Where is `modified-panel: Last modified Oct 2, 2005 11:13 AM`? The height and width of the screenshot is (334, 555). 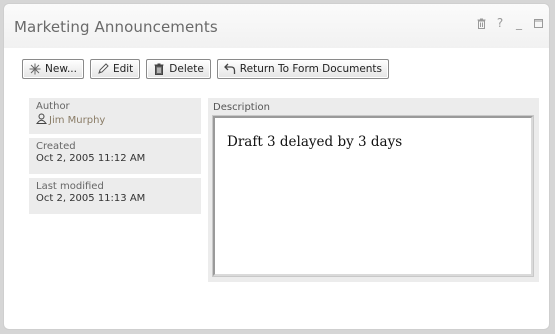 modified-panel: Last modified Oct 2, 2005 11:13 AM is located at coordinates (115, 196).